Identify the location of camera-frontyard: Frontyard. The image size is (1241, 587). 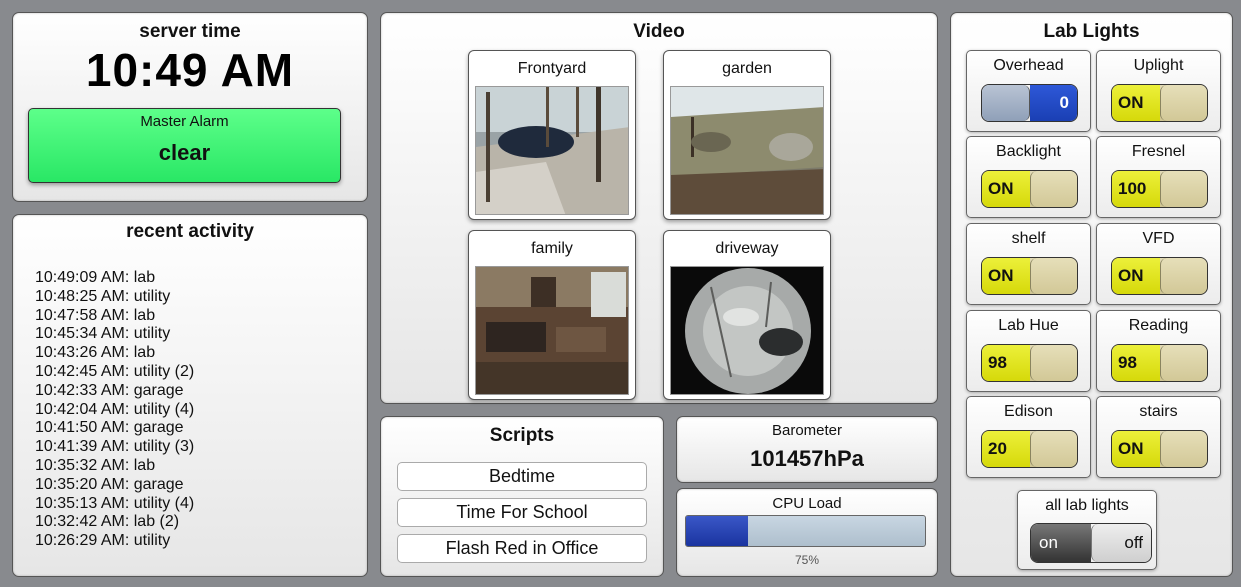
(552, 135).